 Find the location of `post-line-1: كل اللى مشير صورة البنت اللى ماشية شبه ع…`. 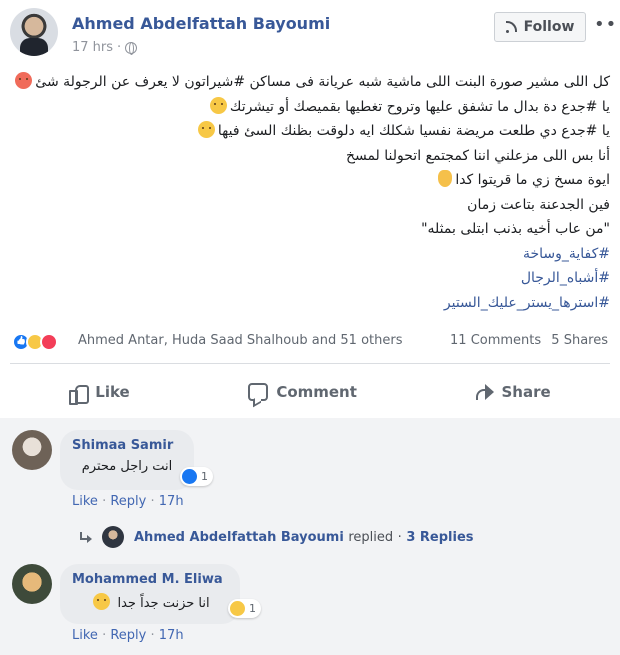

post-line-1: كل اللى مشير صورة البنت اللى ماشية شبه ع… is located at coordinates (310, 82).